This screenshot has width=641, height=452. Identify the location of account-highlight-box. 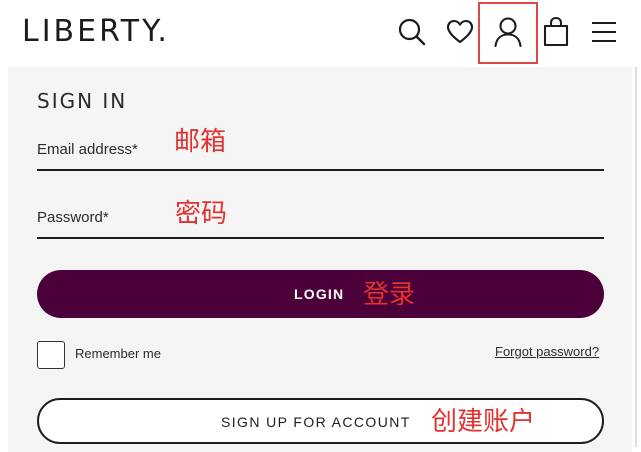
(508, 33).